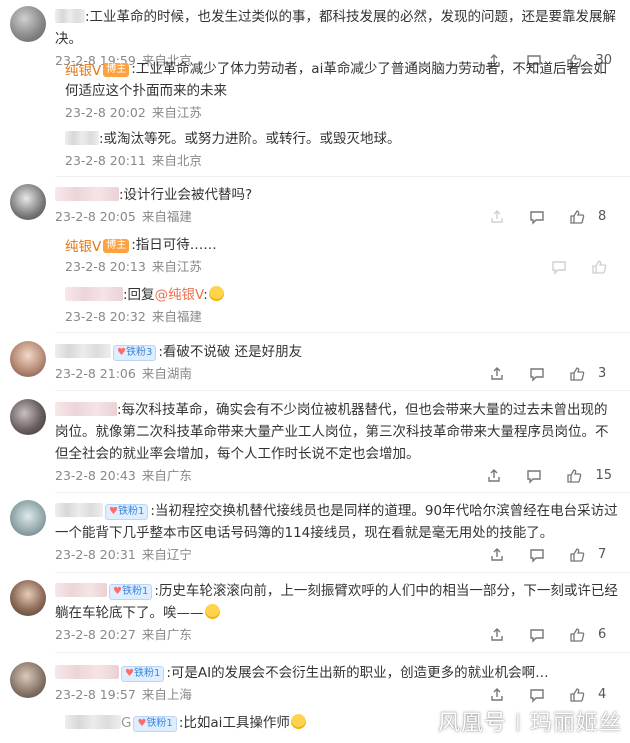 This screenshot has height=743, width=630. I want to click on reply-text: :回复, so click(139, 295).